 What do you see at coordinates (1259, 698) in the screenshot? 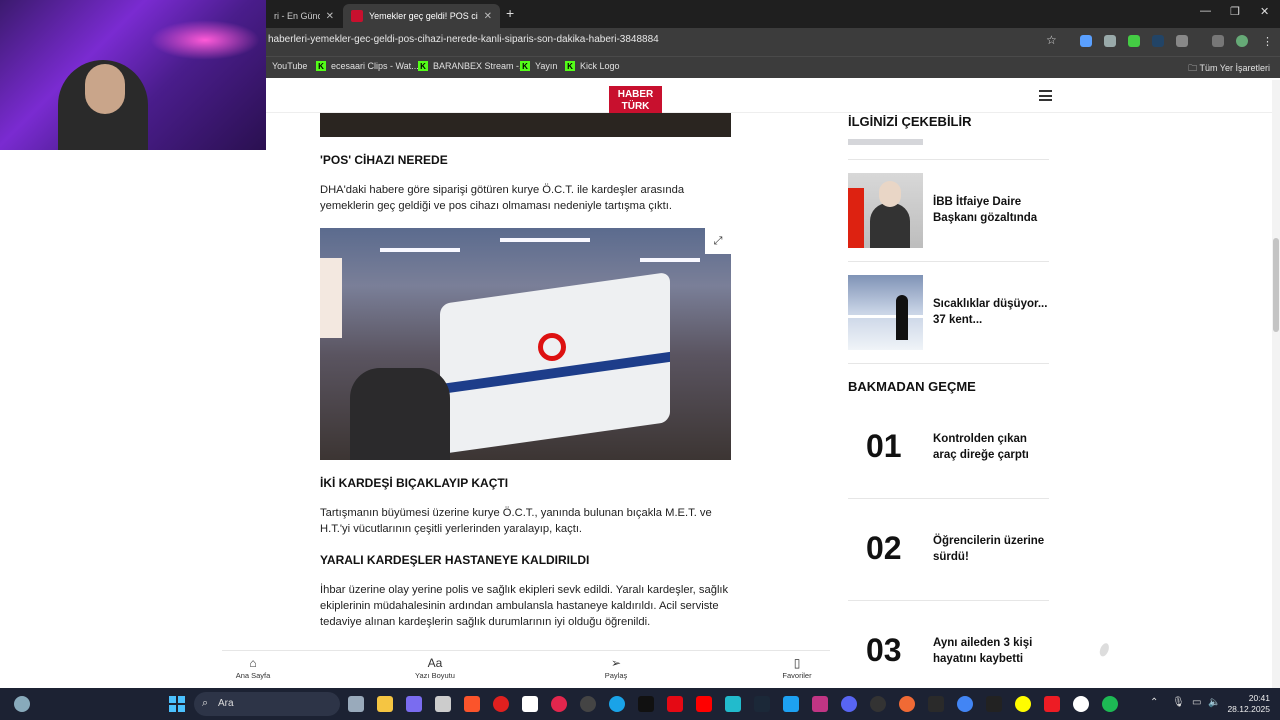
I see `clock-time: 20:41` at bounding box center [1259, 698].